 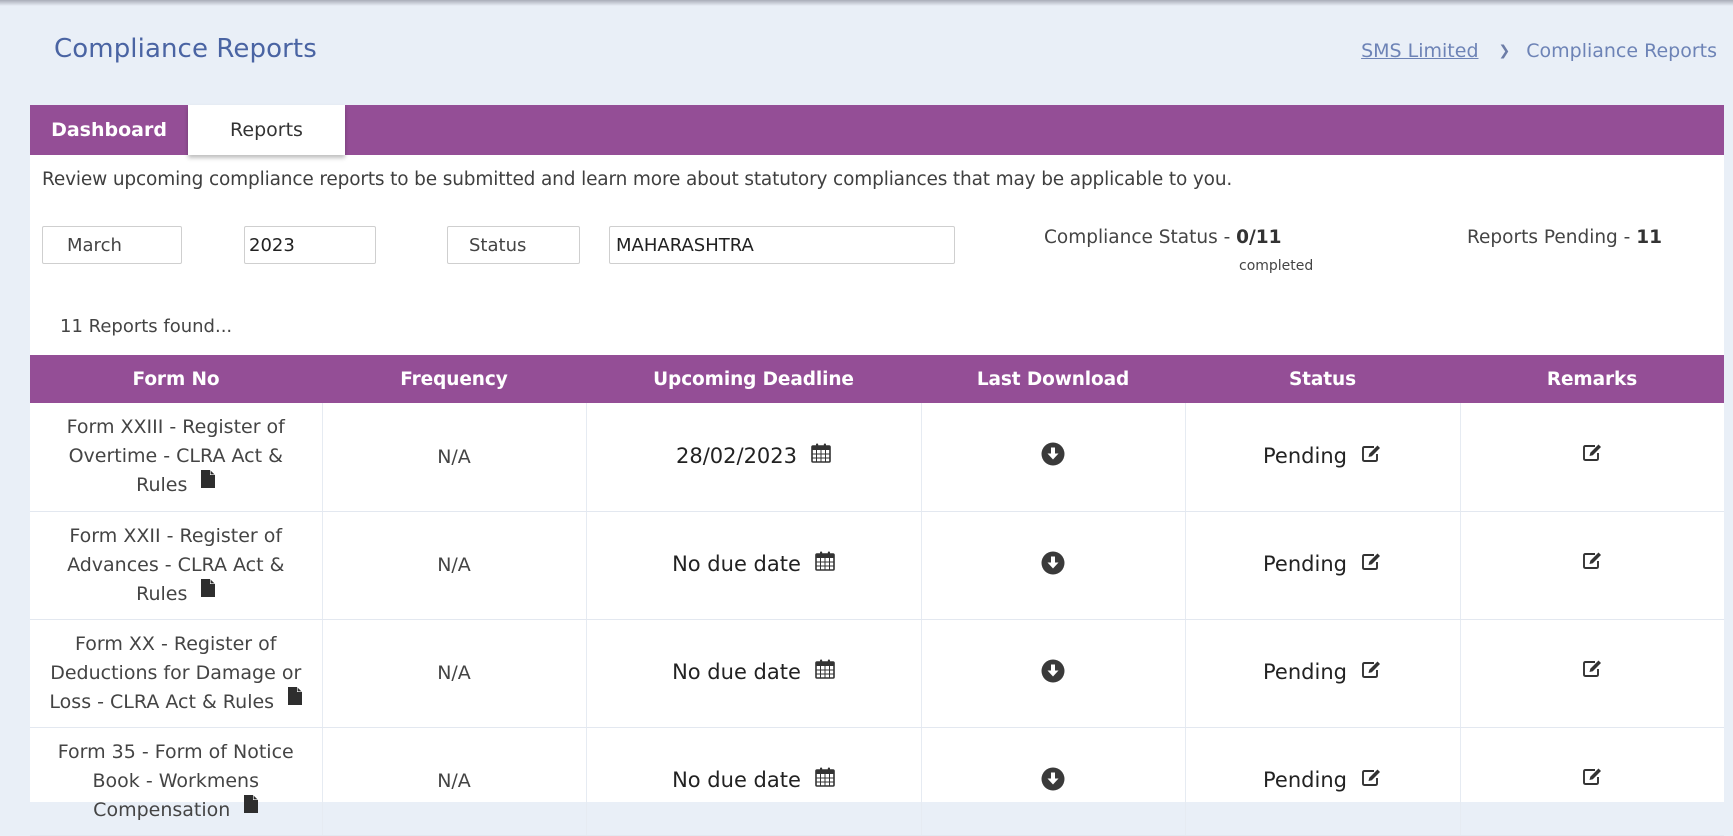 I want to click on compliance-status: Compliance Status - 0/11, so click(x=1163, y=237).